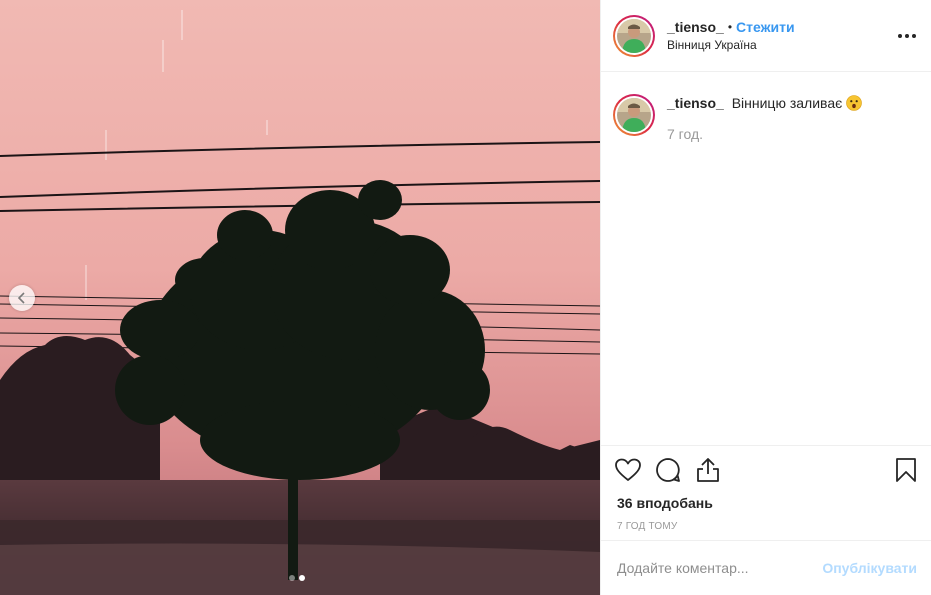  I want to click on header-username: _tienso_, so click(695, 27).